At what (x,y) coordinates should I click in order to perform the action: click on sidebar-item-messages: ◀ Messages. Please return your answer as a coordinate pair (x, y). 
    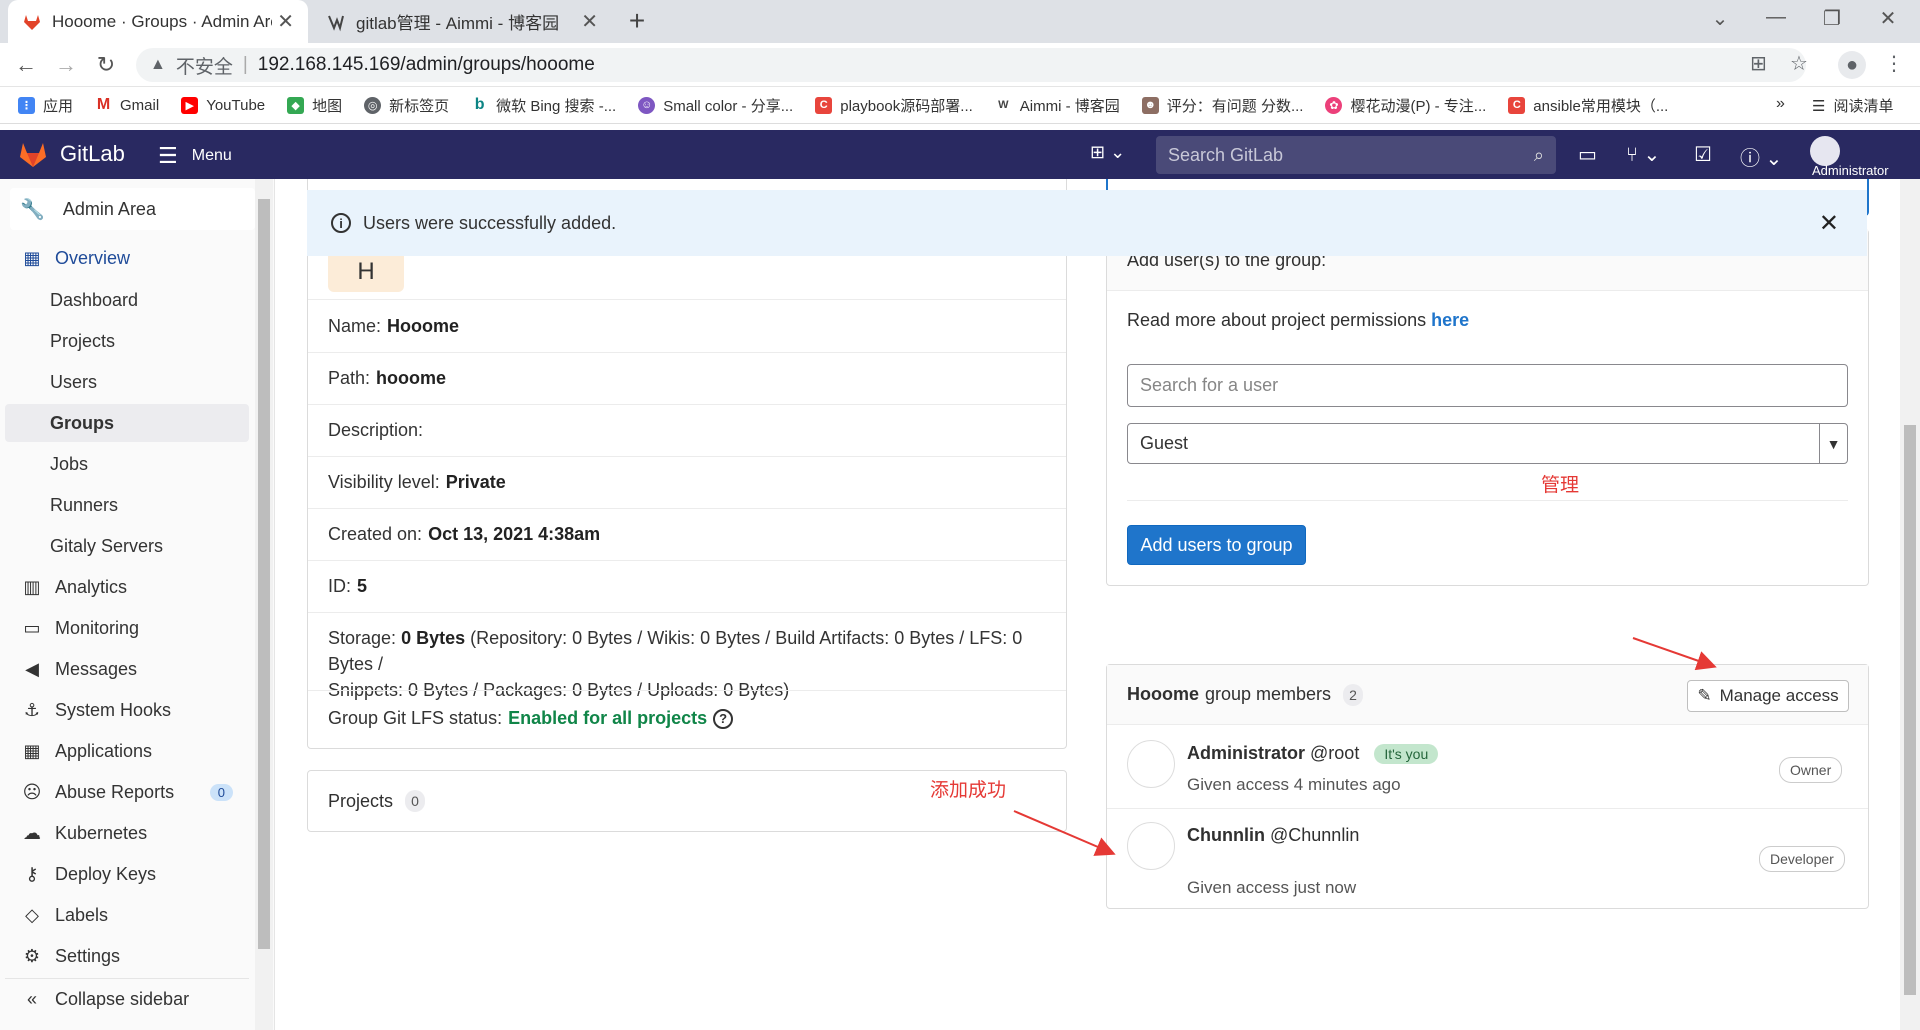
    Looking at the image, I should click on (127, 669).